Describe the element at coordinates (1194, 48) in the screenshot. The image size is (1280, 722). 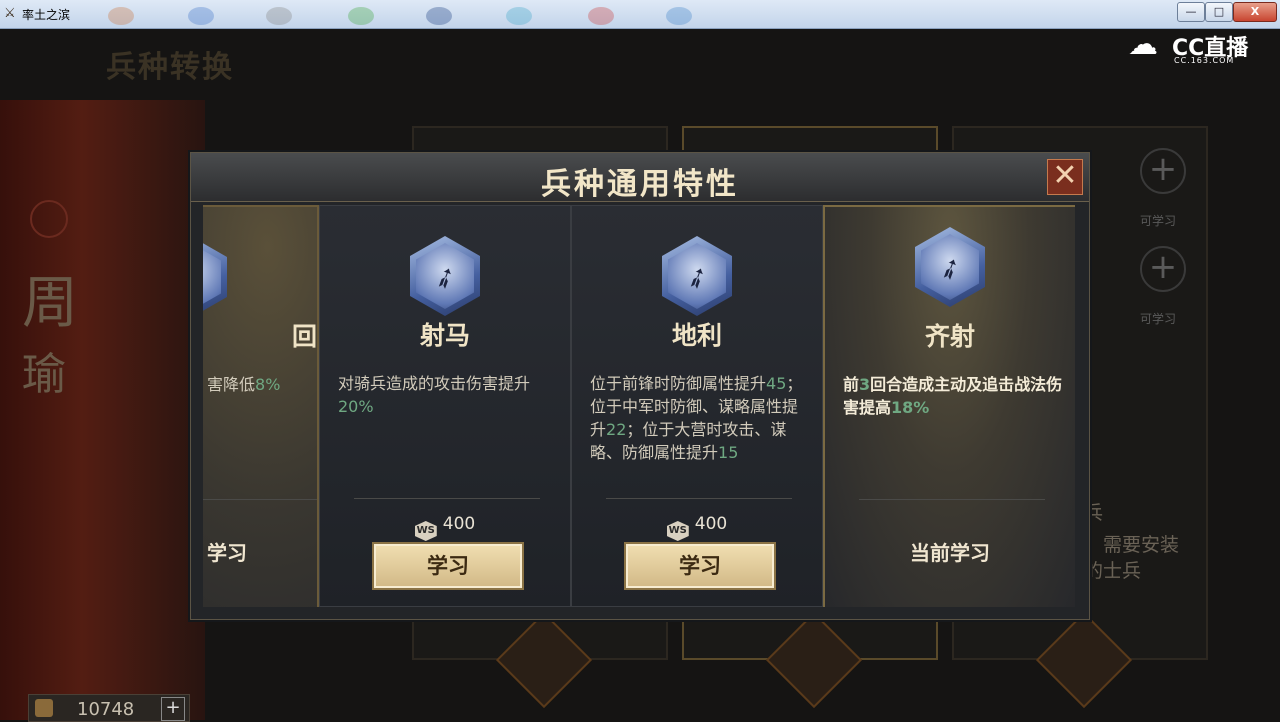
I see `cc-live-watermark: ☁ CC直播 CC.163.COM` at that location.